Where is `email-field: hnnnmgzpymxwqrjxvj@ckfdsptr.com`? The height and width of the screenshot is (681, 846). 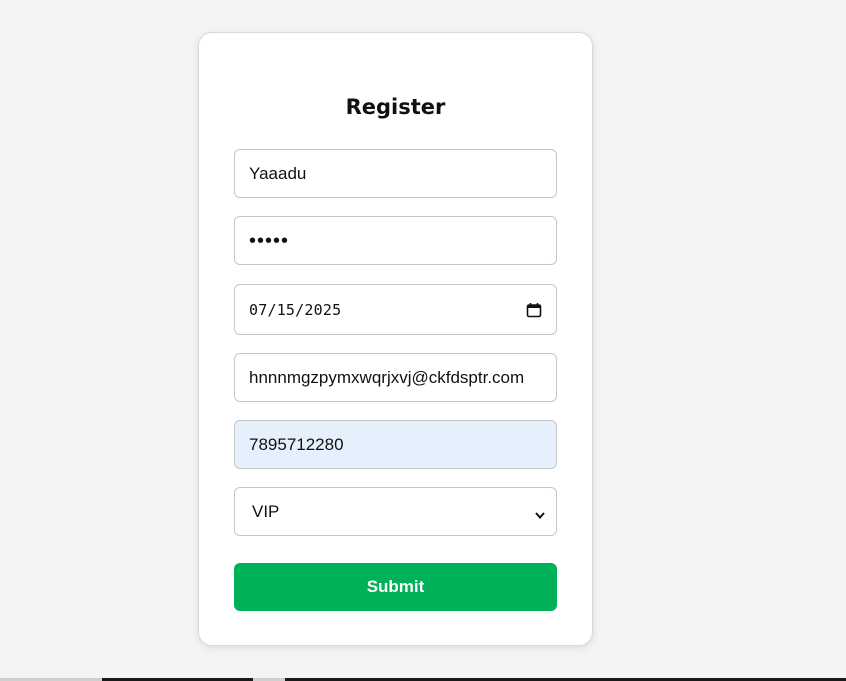
email-field: hnnnmgzpymxwqrjxvj@ckfdsptr.com is located at coordinates (395, 377).